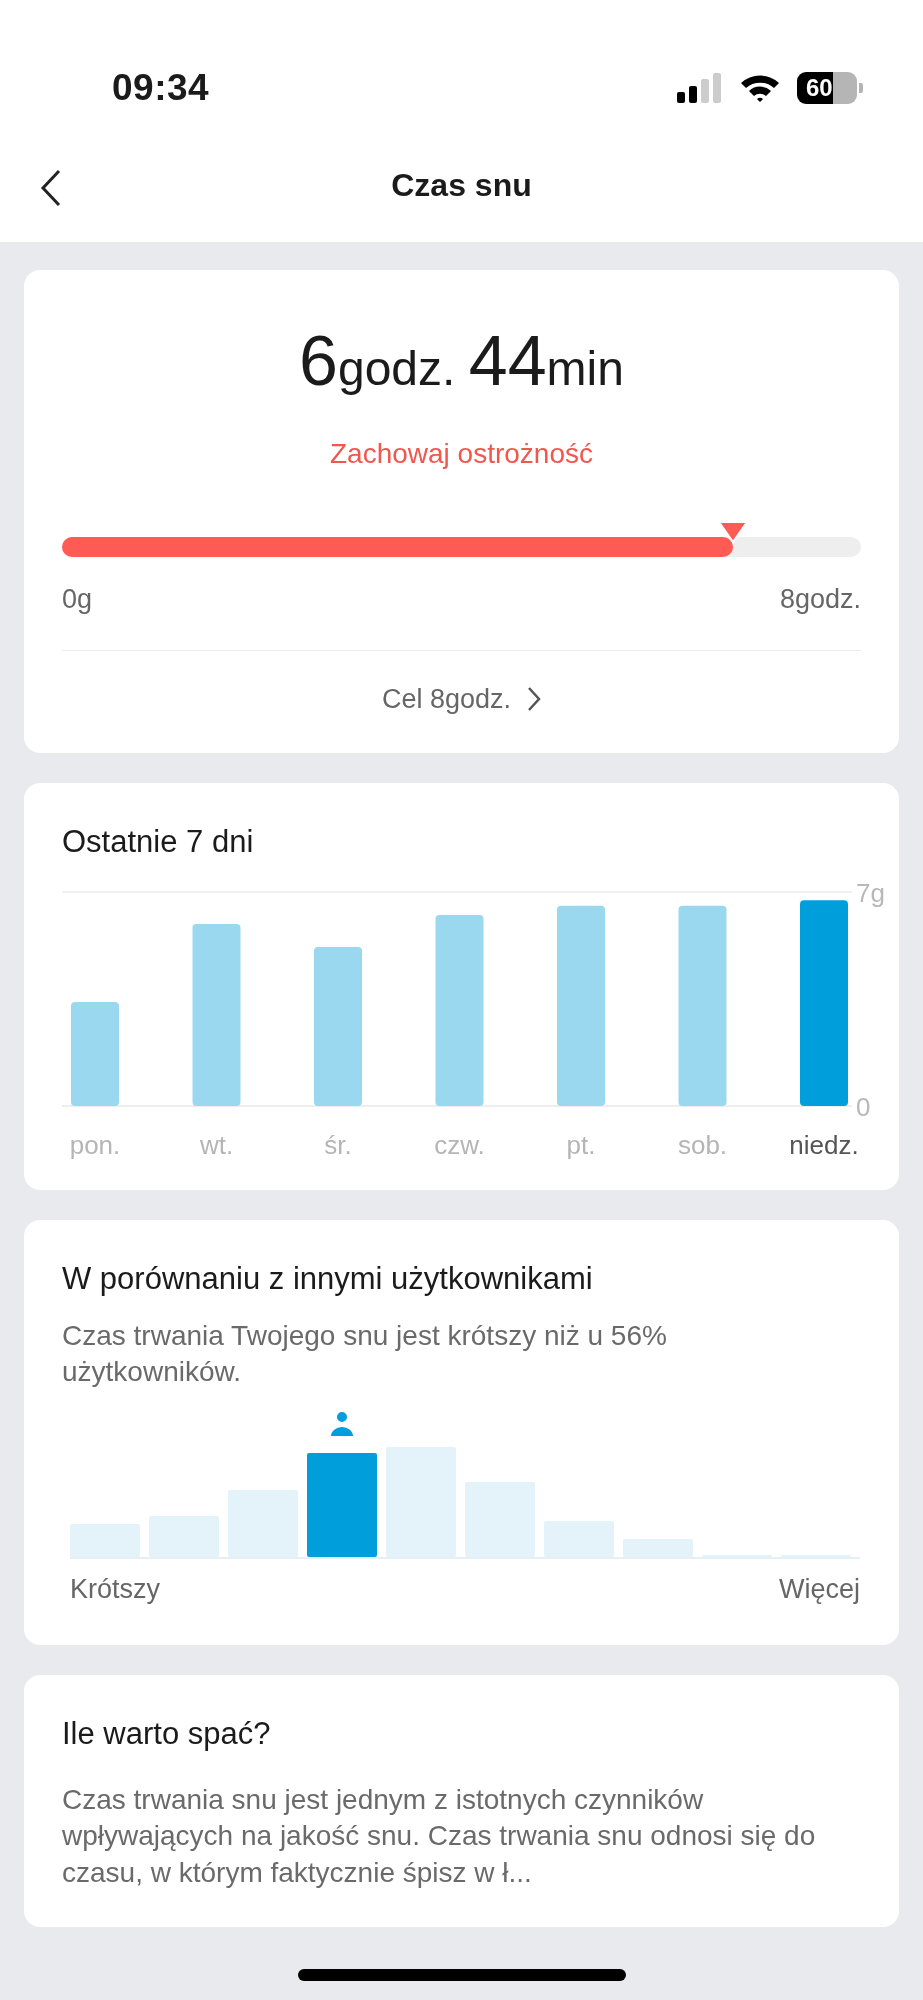 This screenshot has width=923, height=2000. Describe the element at coordinates (77, 599) in the screenshot. I see `scale-min-label: 0g` at that location.